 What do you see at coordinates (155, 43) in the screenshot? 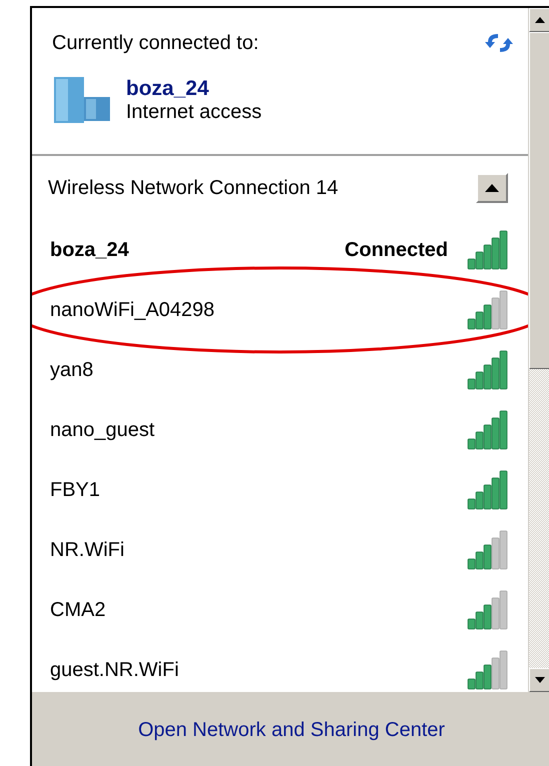
I see `section-heading: Currently connected to:` at bounding box center [155, 43].